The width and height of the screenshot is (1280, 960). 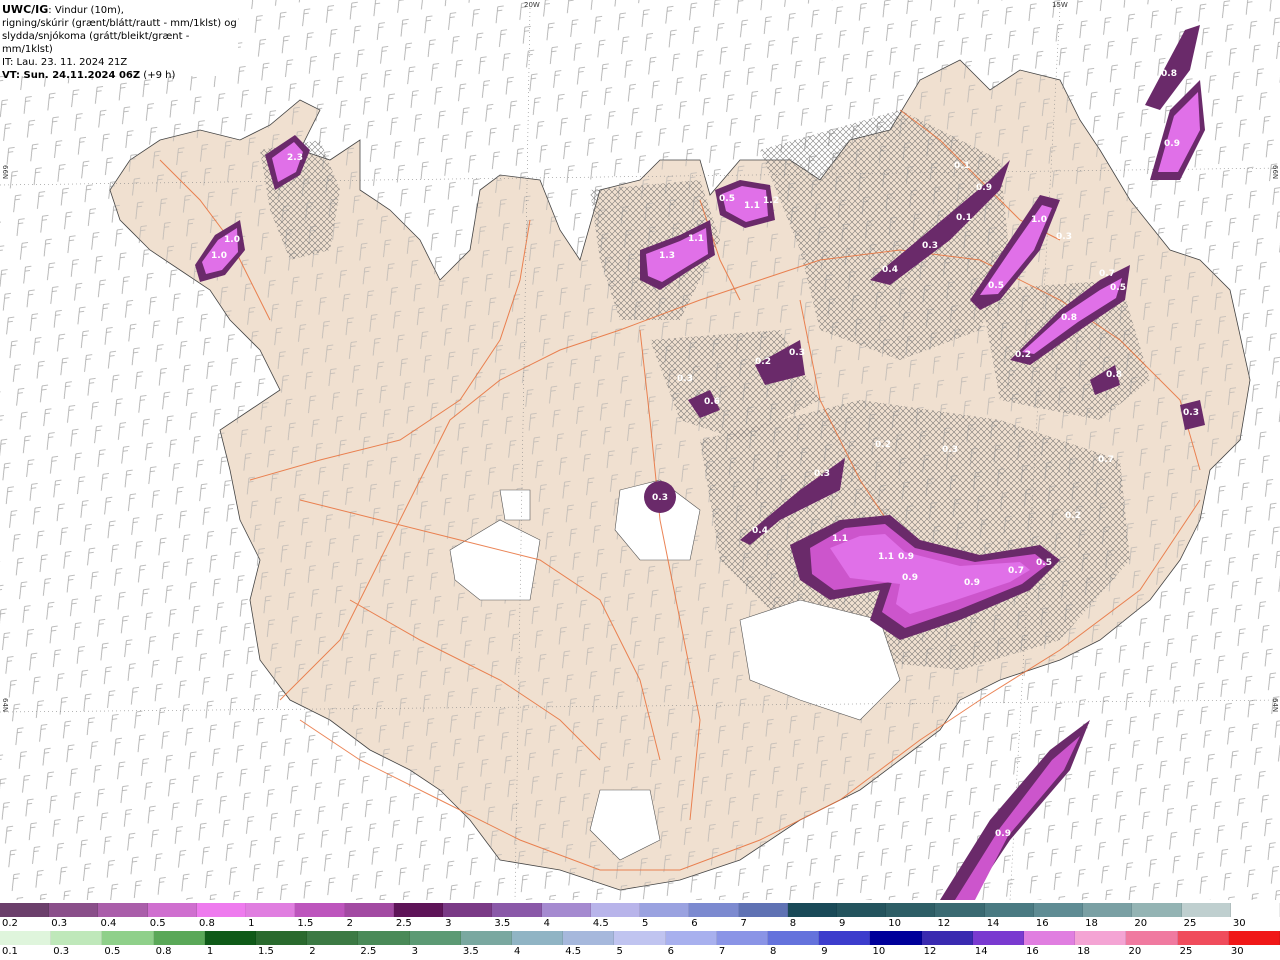 What do you see at coordinates (65, 62) in the screenshot?
I see `initial-time: IT: Lau. 23. 11. 2024 21Z` at bounding box center [65, 62].